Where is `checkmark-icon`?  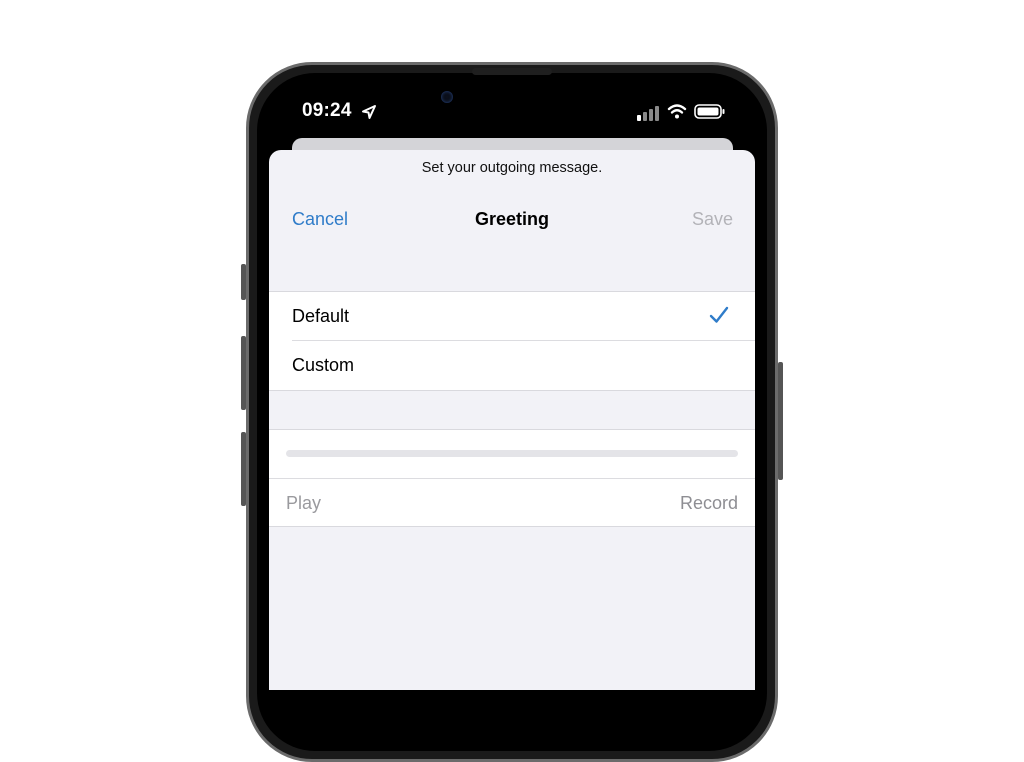 checkmark-icon is located at coordinates (719, 314).